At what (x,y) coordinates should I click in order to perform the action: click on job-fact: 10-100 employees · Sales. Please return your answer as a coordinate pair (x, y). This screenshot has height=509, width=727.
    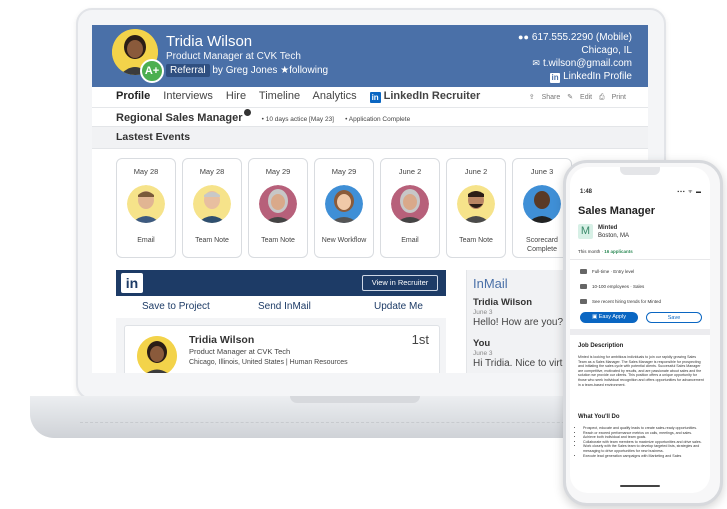
    Looking at the image, I should click on (612, 286).